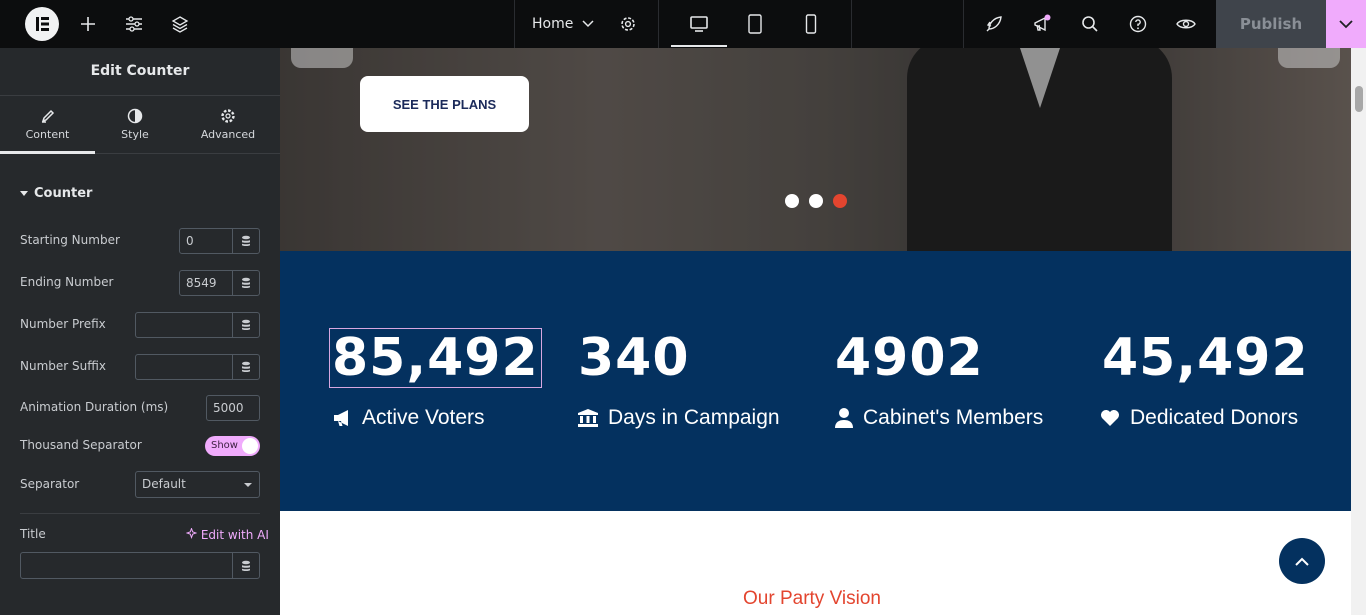 This screenshot has height=615, width=1366. I want to click on page-name: Home, so click(553, 24).